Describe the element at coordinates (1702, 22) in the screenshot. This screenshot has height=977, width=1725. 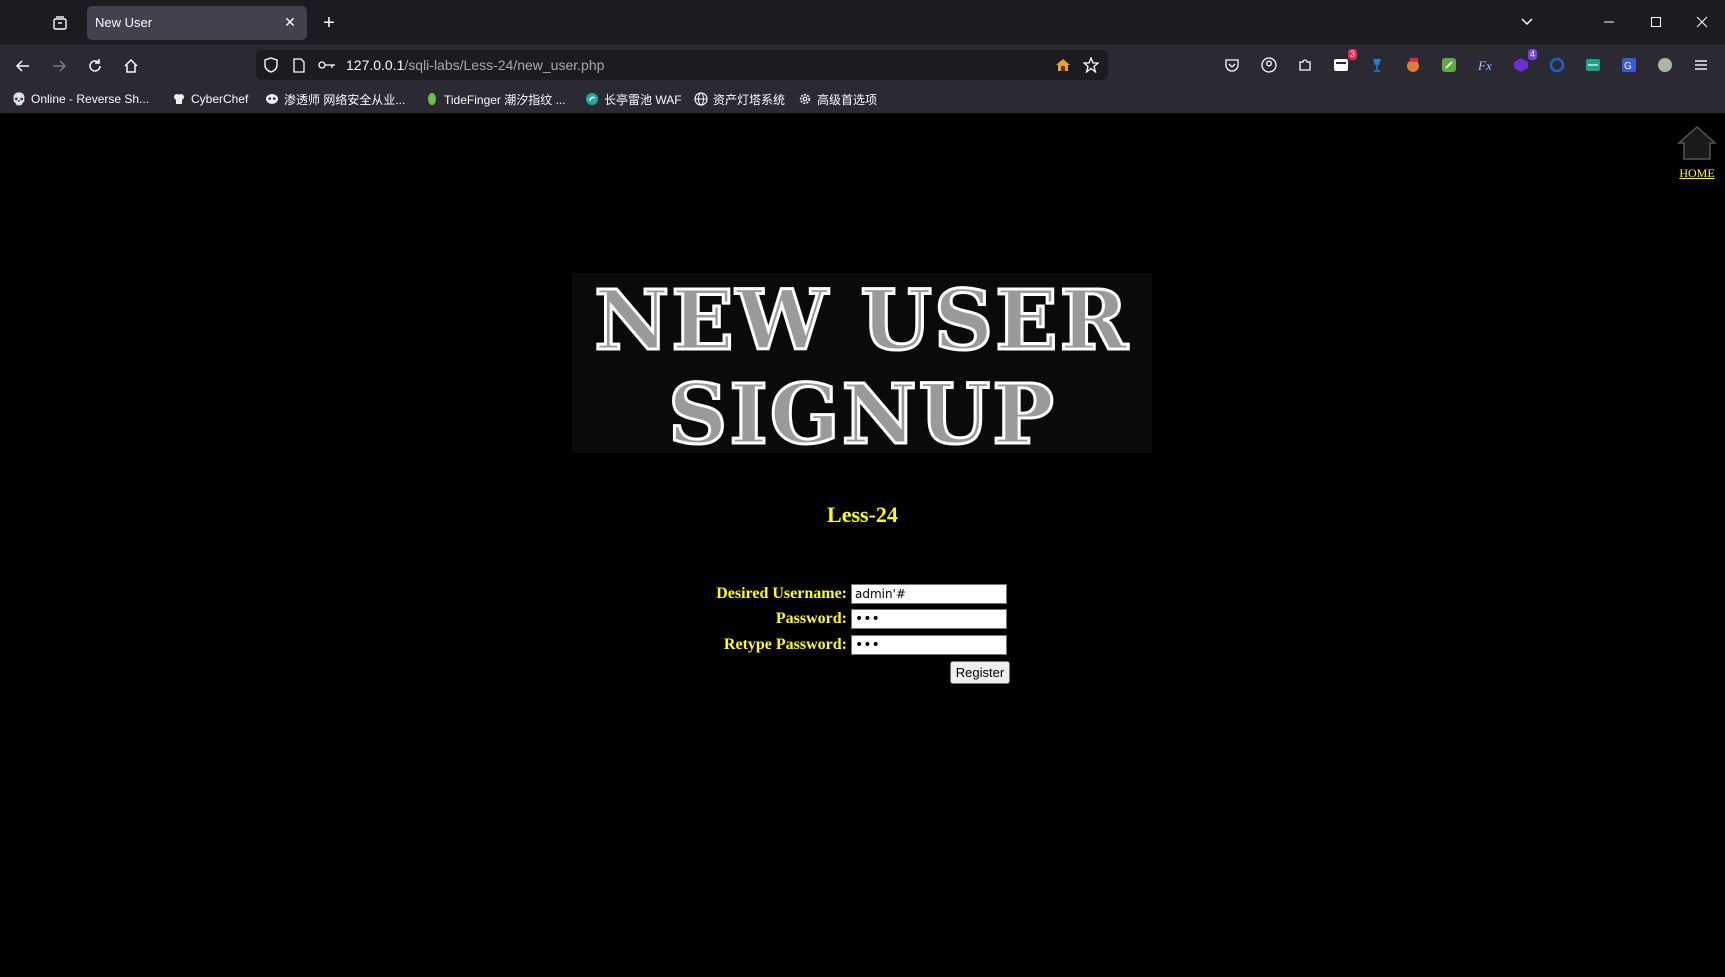
I see `close-window-icon` at that location.